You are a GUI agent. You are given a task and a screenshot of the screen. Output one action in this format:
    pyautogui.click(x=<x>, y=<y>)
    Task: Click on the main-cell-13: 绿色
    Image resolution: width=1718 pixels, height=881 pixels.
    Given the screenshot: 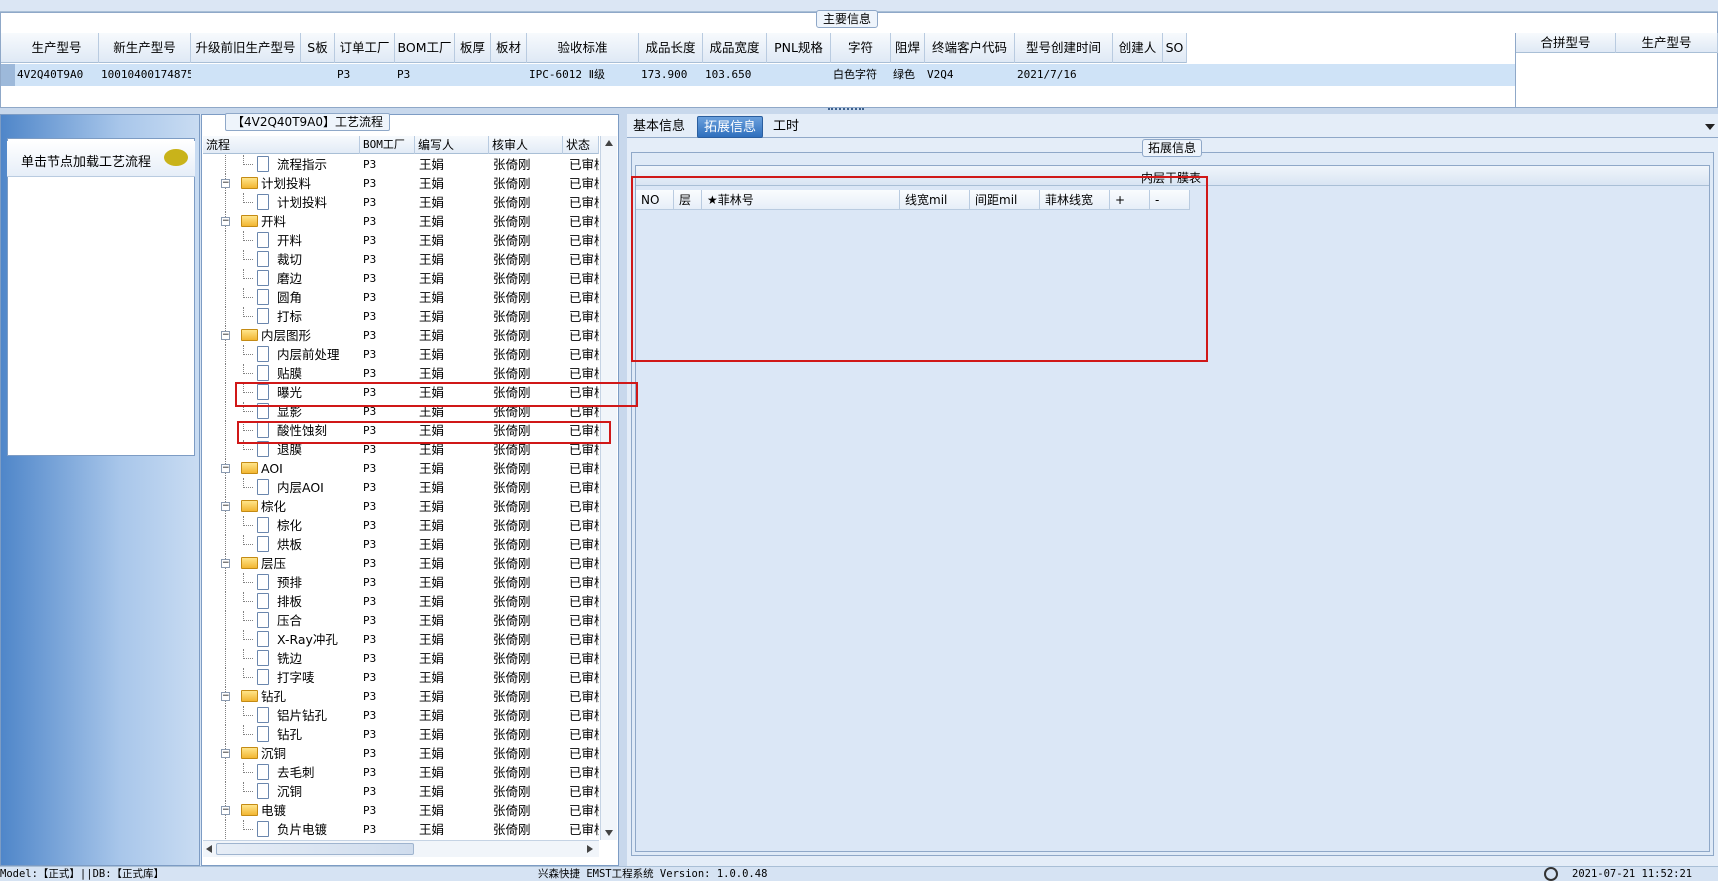 What is the action you would take?
    pyautogui.click(x=908, y=75)
    